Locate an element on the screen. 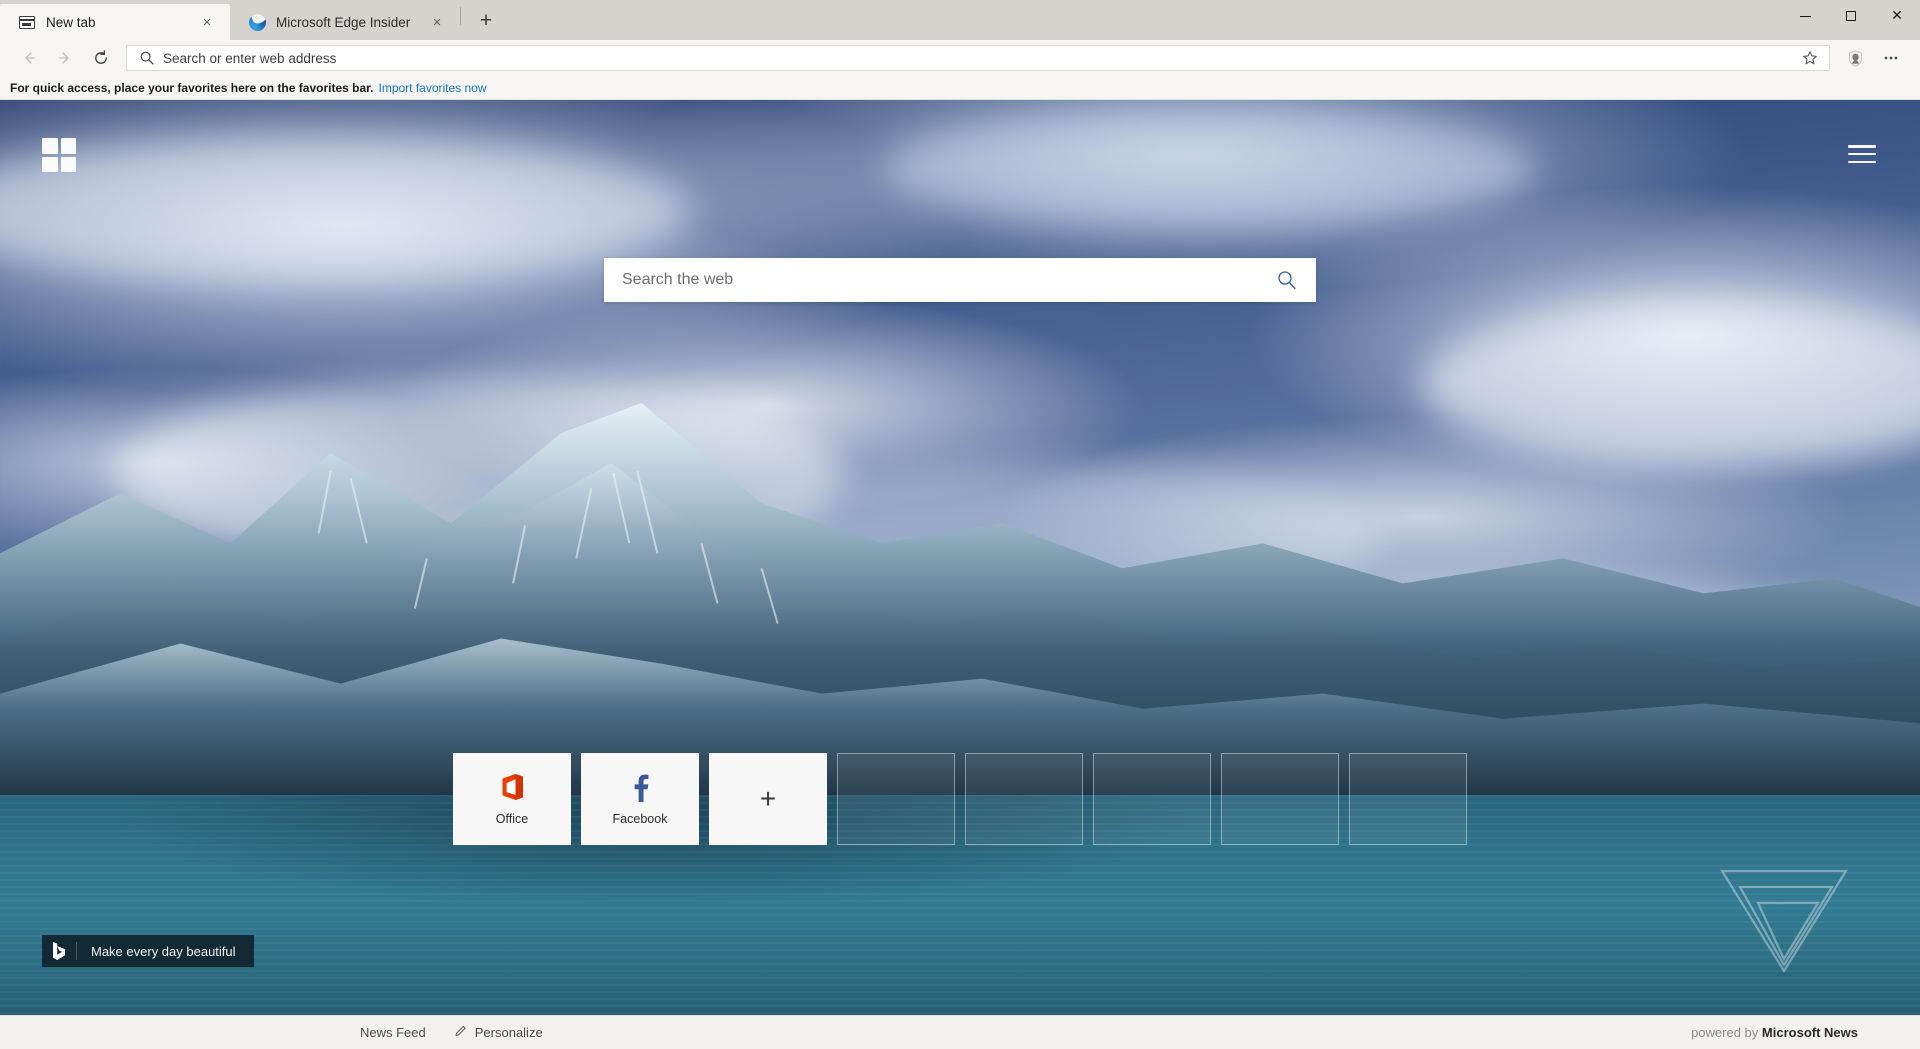 Image resolution: width=1920 pixels, height=1049 pixels. window-controls: ✕ is located at coordinates (1851, 20).